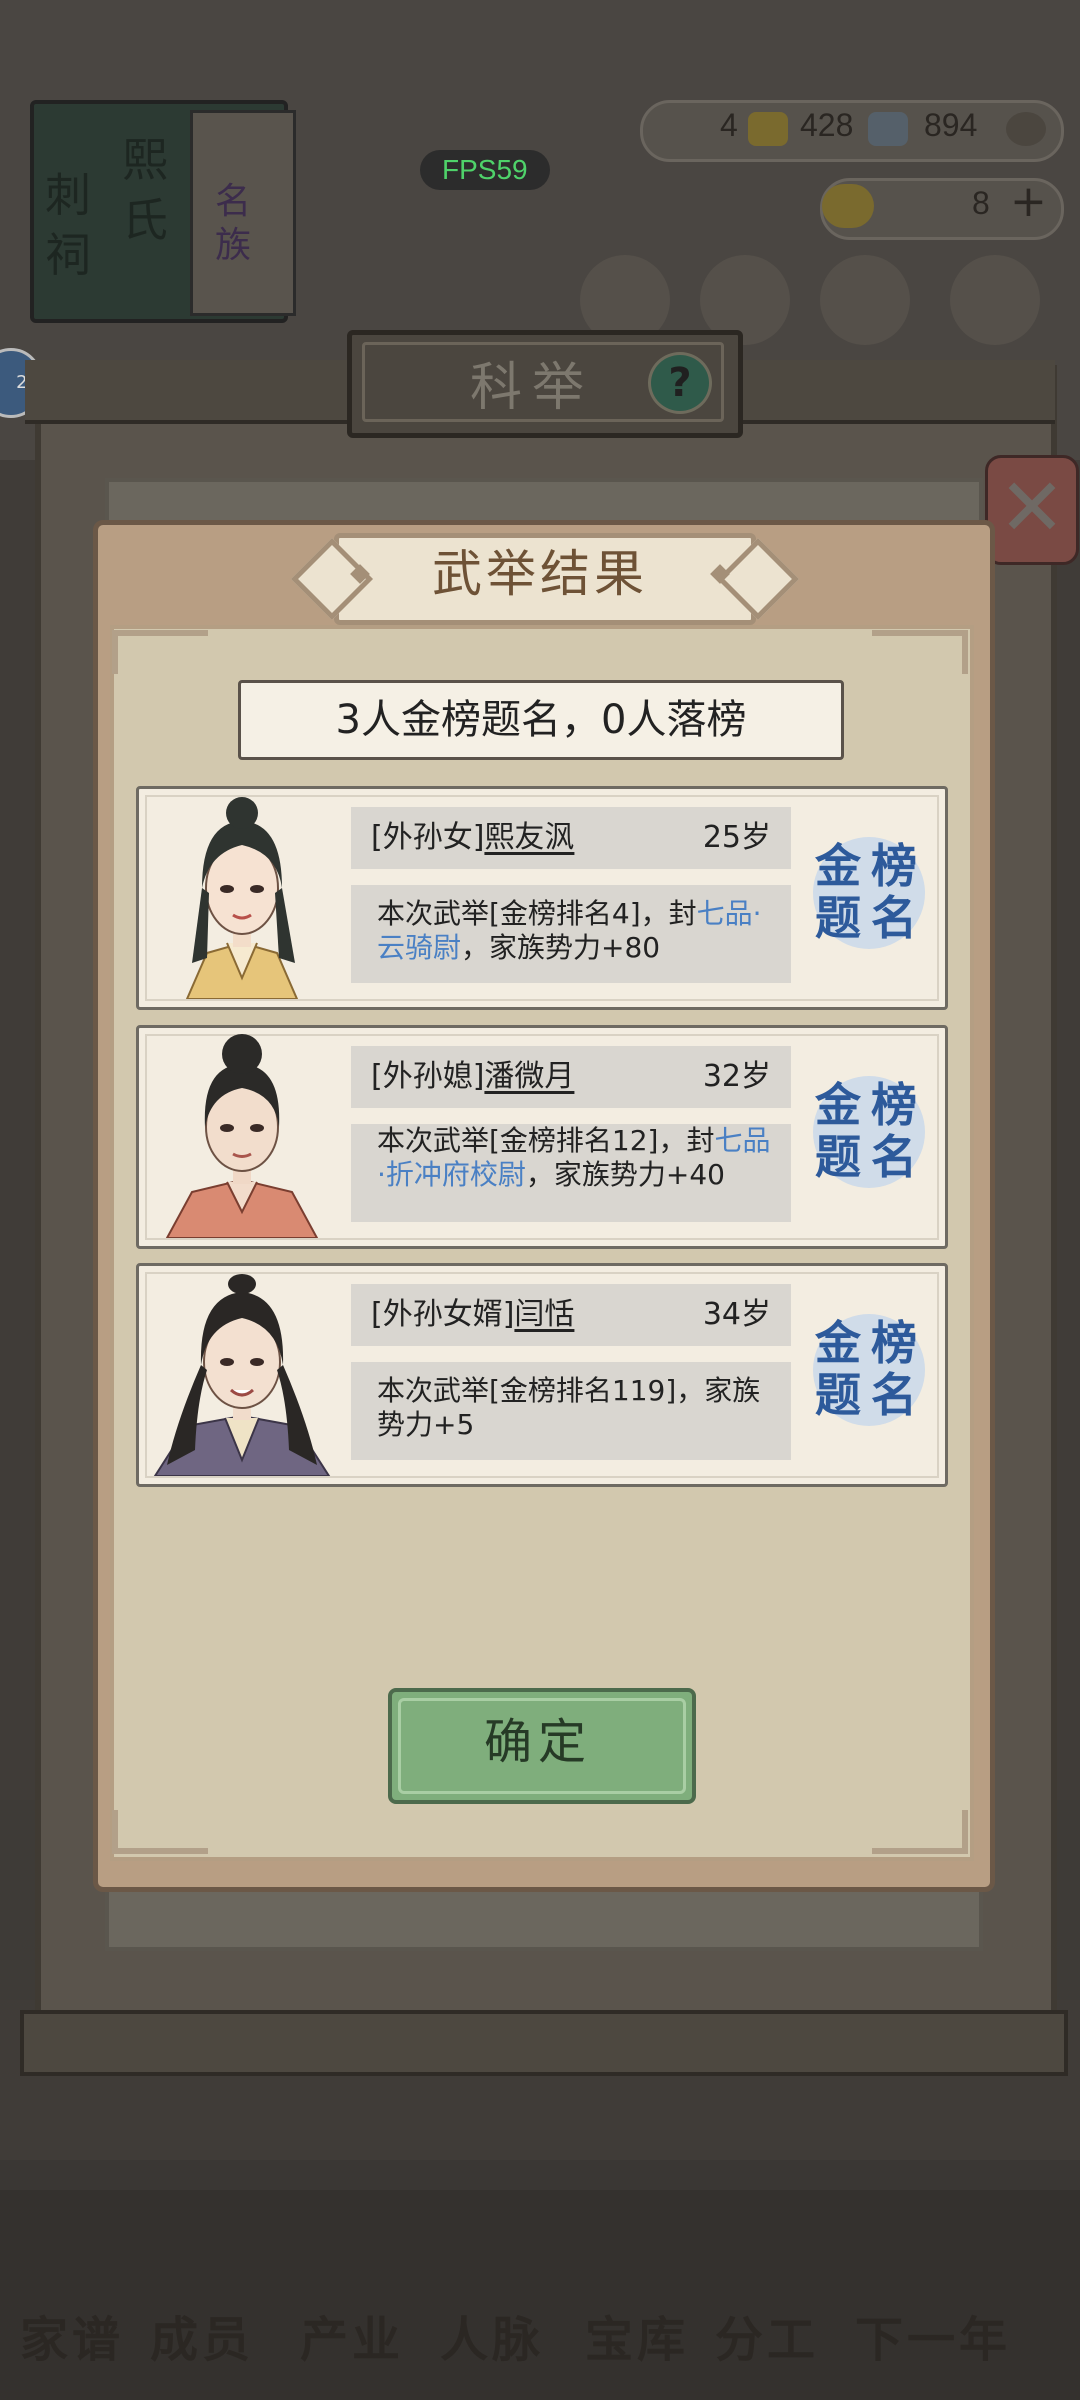  Describe the element at coordinates (145, 190) in the screenshot. I see `book-title-2: 熙氏` at that location.